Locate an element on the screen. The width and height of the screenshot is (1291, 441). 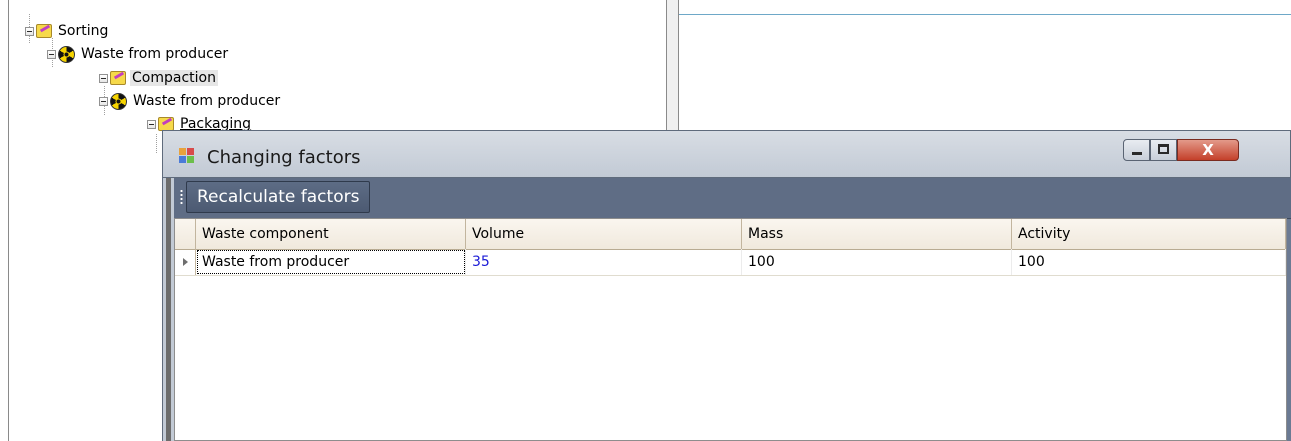
column-header-activity: Activity is located at coordinates (1149, 234).